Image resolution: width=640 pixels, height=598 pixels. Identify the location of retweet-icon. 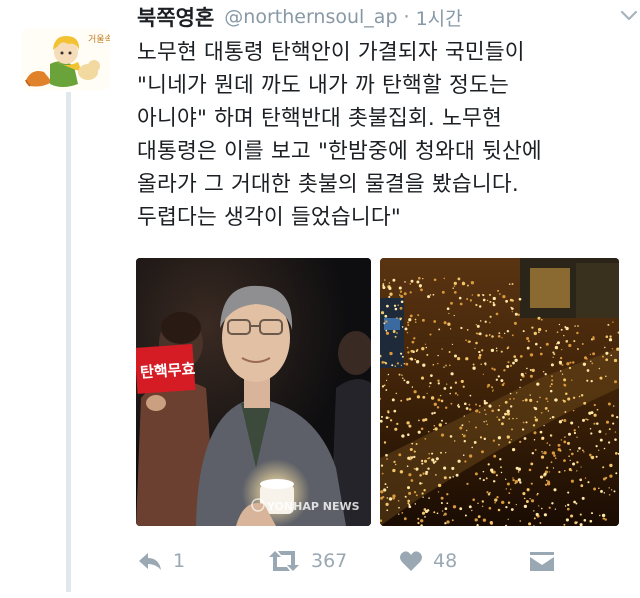
(284, 561).